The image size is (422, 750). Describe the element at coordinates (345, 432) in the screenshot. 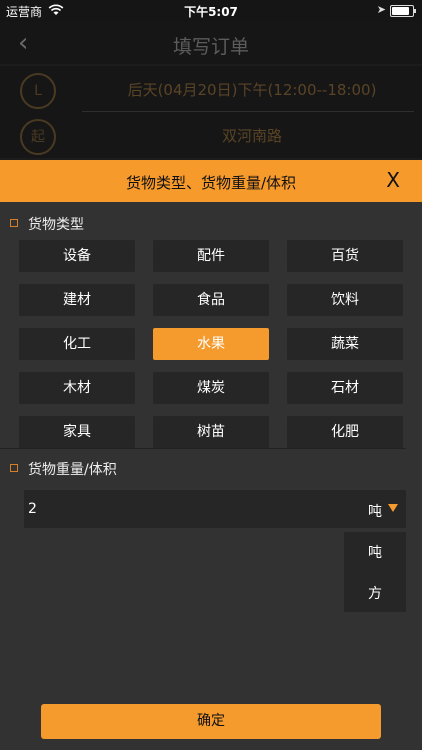

I see `cargo-option: 化肥` at that location.